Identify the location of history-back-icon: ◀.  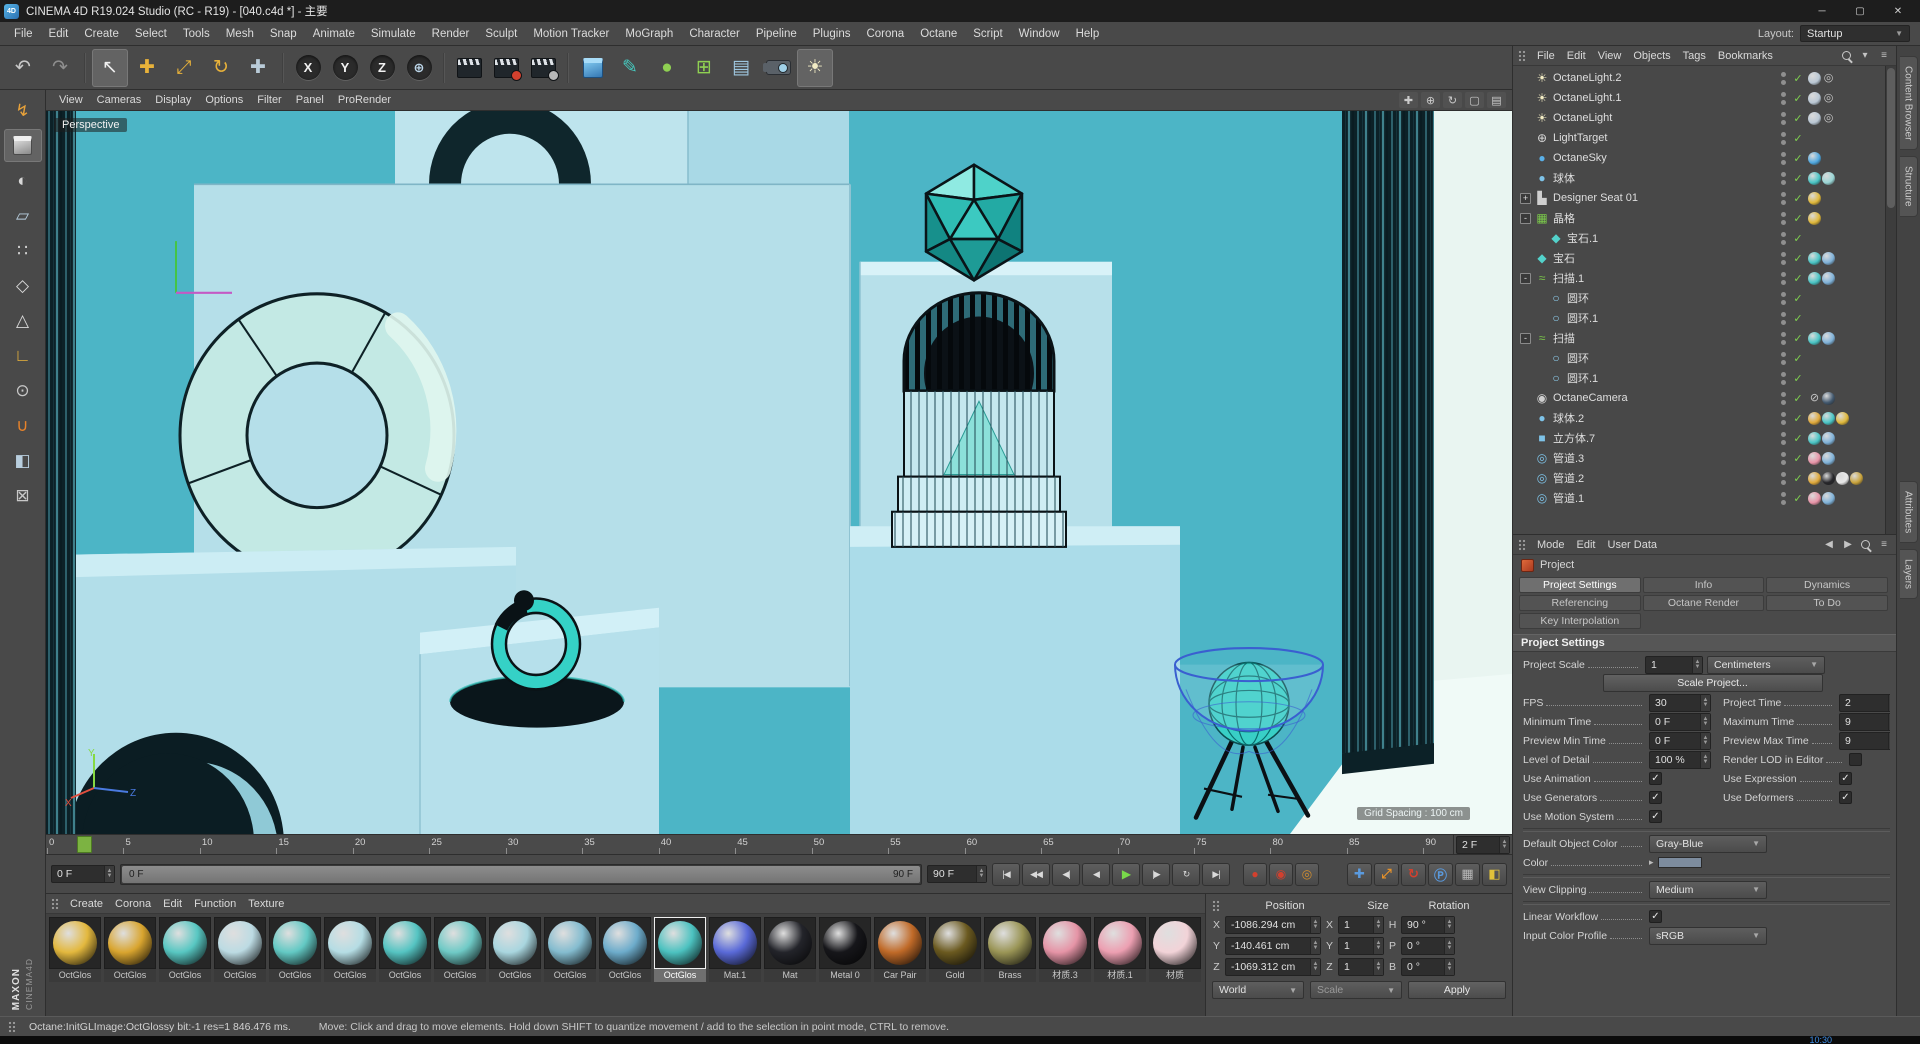
(1829, 544).